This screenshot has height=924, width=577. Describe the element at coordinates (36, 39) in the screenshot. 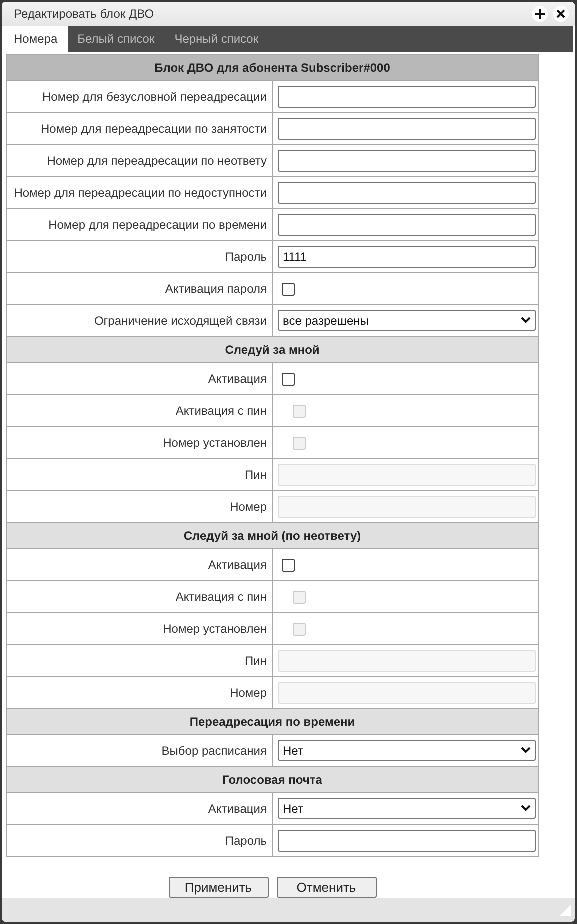

I see `tab: Номера` at that location.